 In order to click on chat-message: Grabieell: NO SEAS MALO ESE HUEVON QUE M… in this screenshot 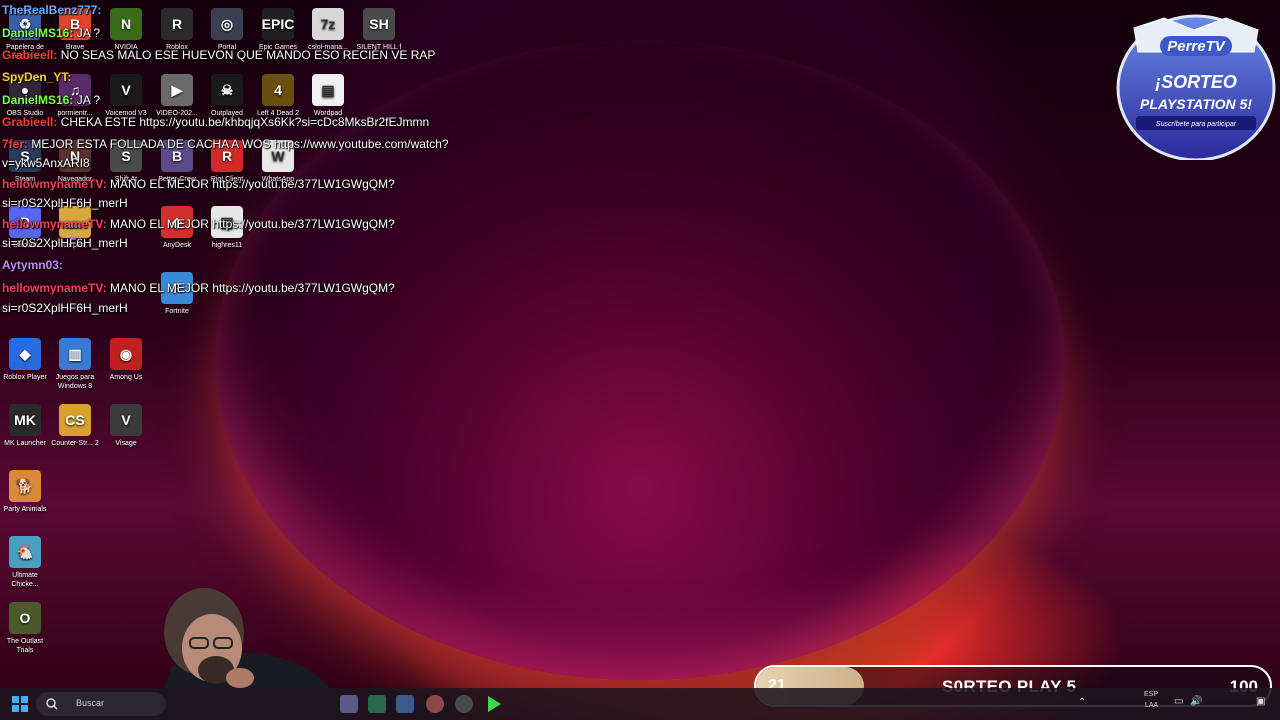, I will do `click(218, 55)`.